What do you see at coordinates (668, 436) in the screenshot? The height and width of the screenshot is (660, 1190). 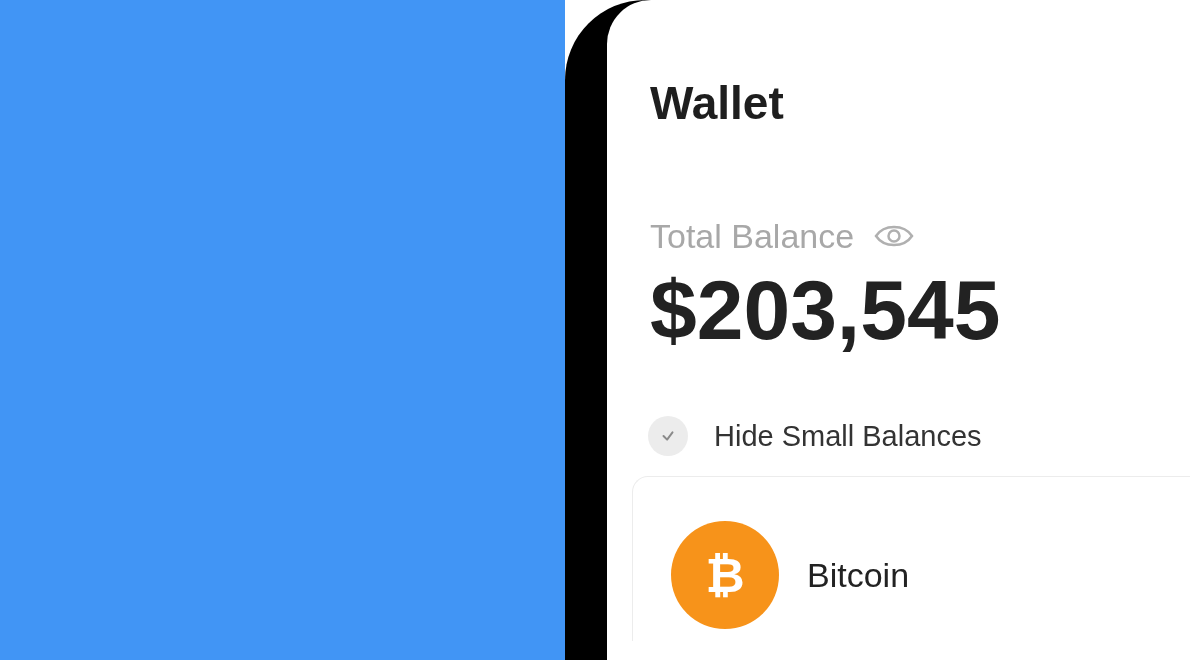 I see `checkbox` at bounding box center [668, 436].